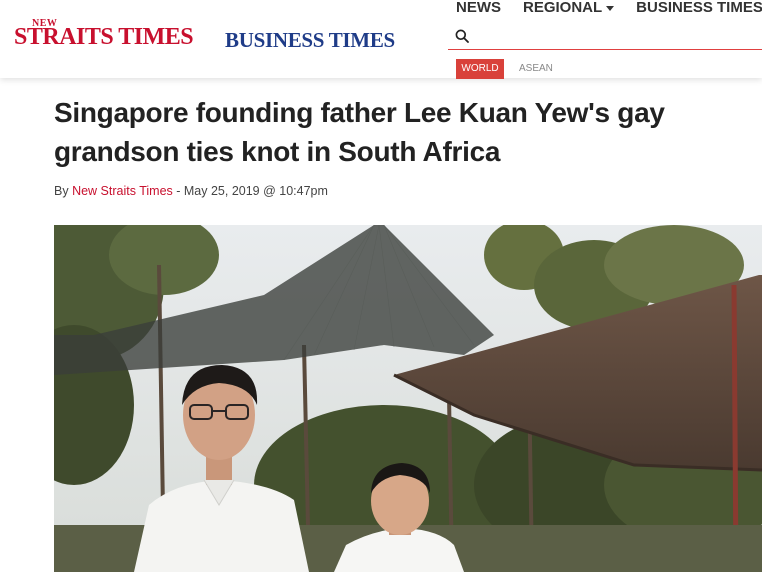 This screenshot has height=572, width=762. I want to click on caret-down-icon, so click(610, 8).